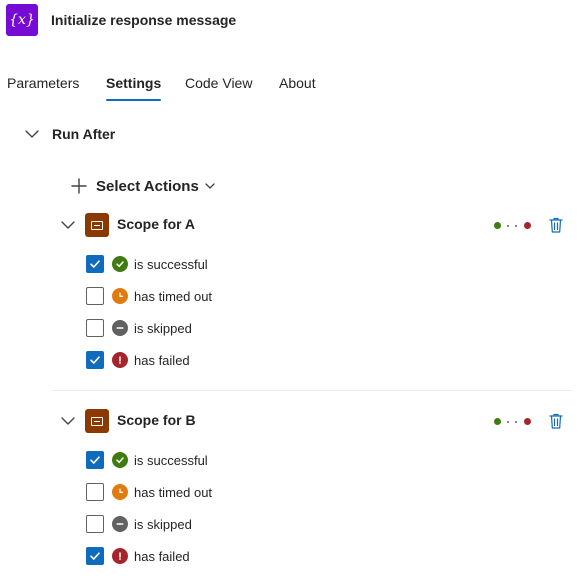  I want to click on tab-settings-label: Settings, so click(134, 83).